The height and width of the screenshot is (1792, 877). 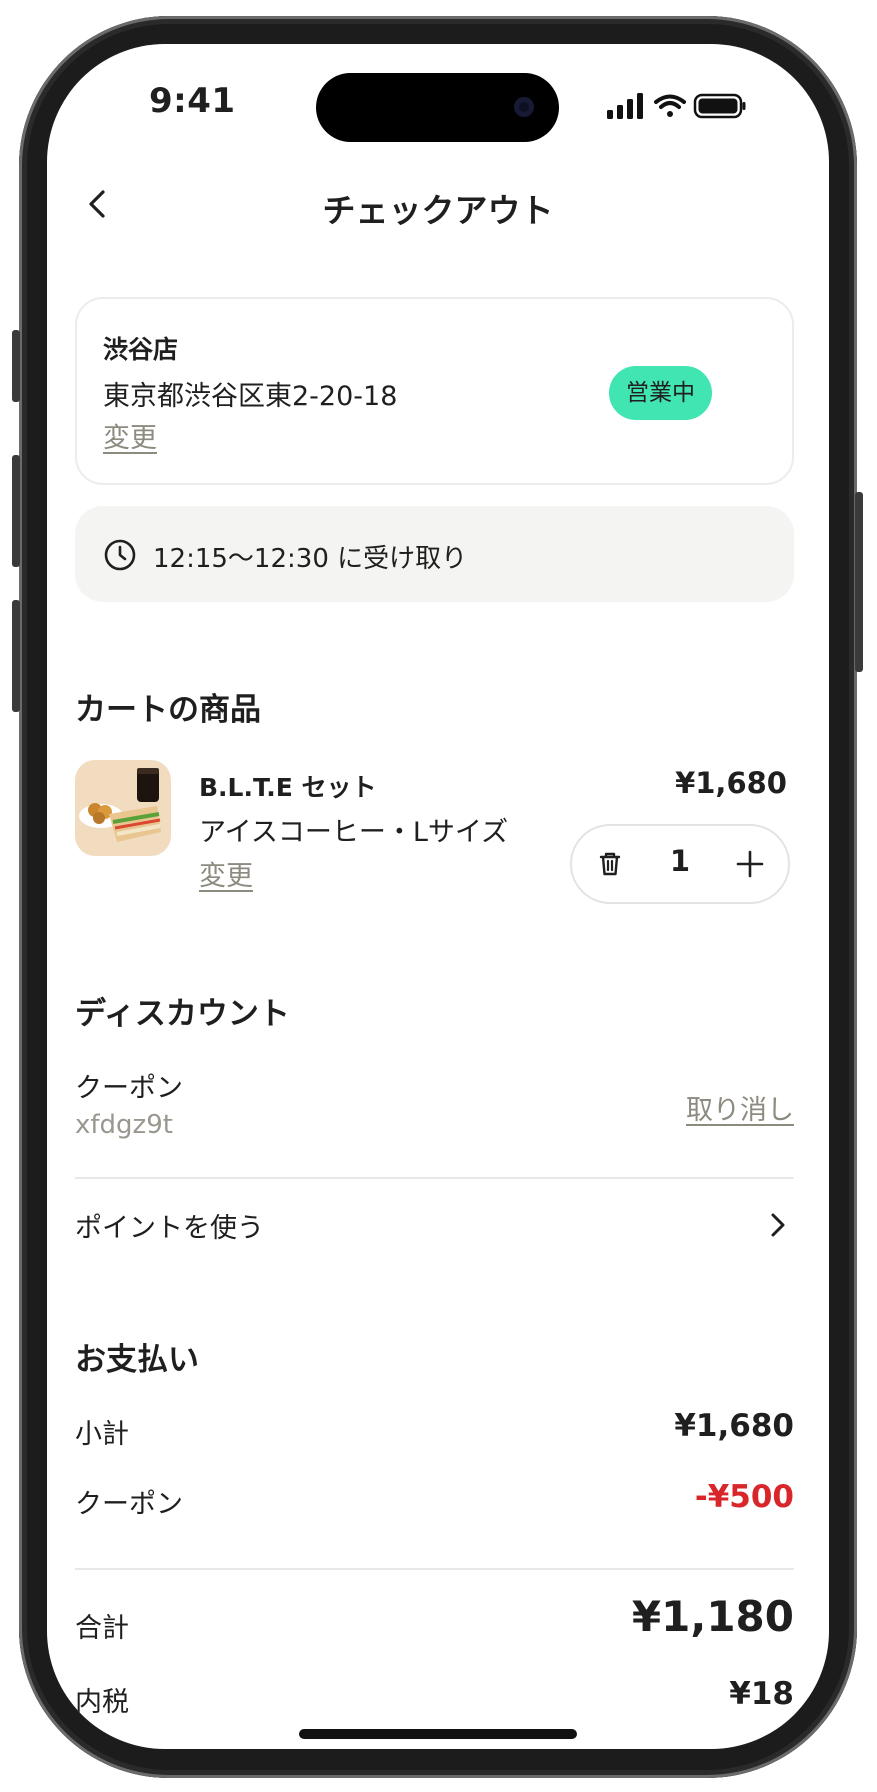 What do you see at coordinates (310, 559) in the screenshot?
I see `pickup-time-text: 12:15〜12:30 に受け取り` at bounding box center [310, 559].